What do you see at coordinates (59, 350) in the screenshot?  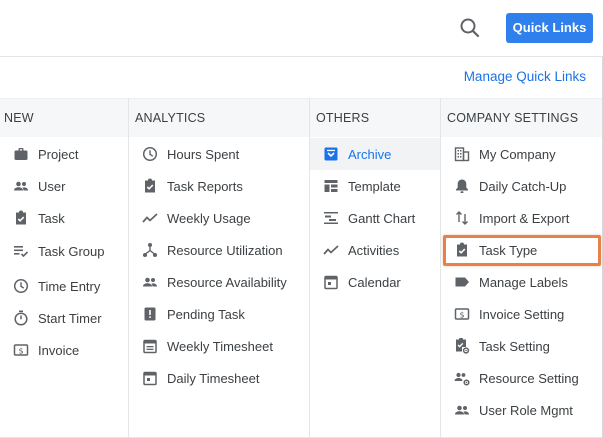 I see `menu-item-label: Invoice` at bounding box center [59, 350].